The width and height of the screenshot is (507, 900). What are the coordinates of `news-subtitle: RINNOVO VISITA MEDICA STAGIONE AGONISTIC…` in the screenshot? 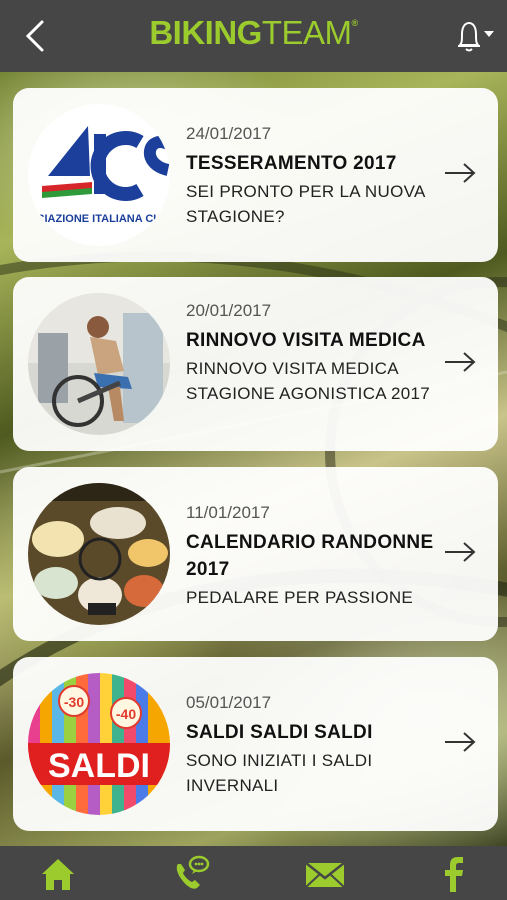 It's located at (308, 381).